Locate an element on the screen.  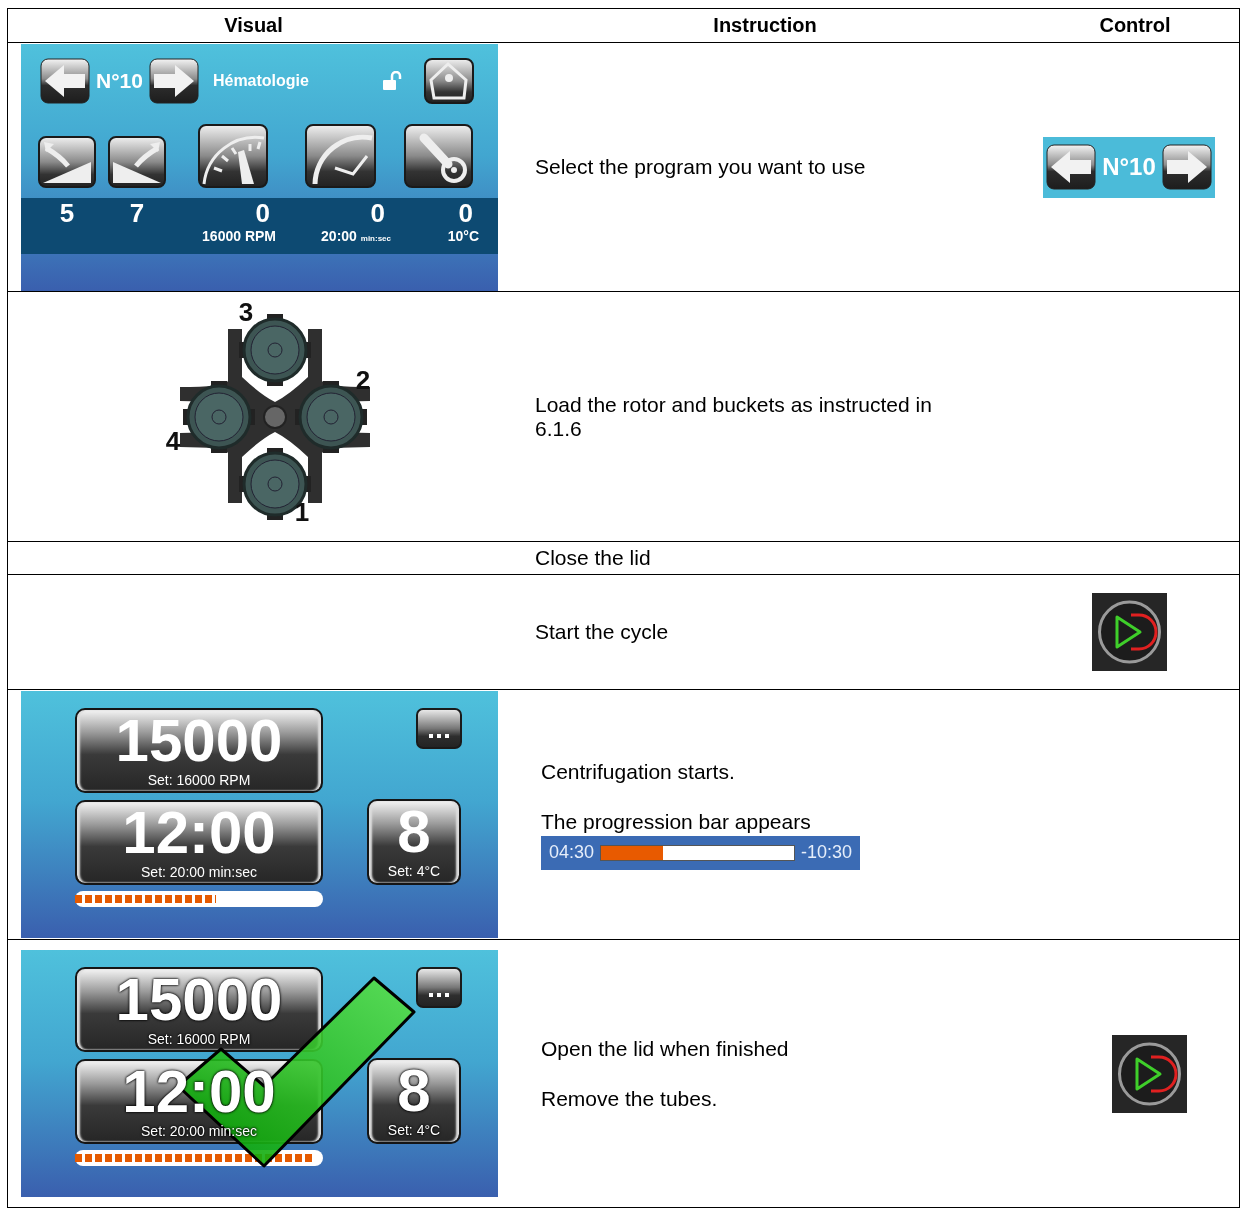
speed-setpoint: 16000 RPM is located at coordinates (239, 235).